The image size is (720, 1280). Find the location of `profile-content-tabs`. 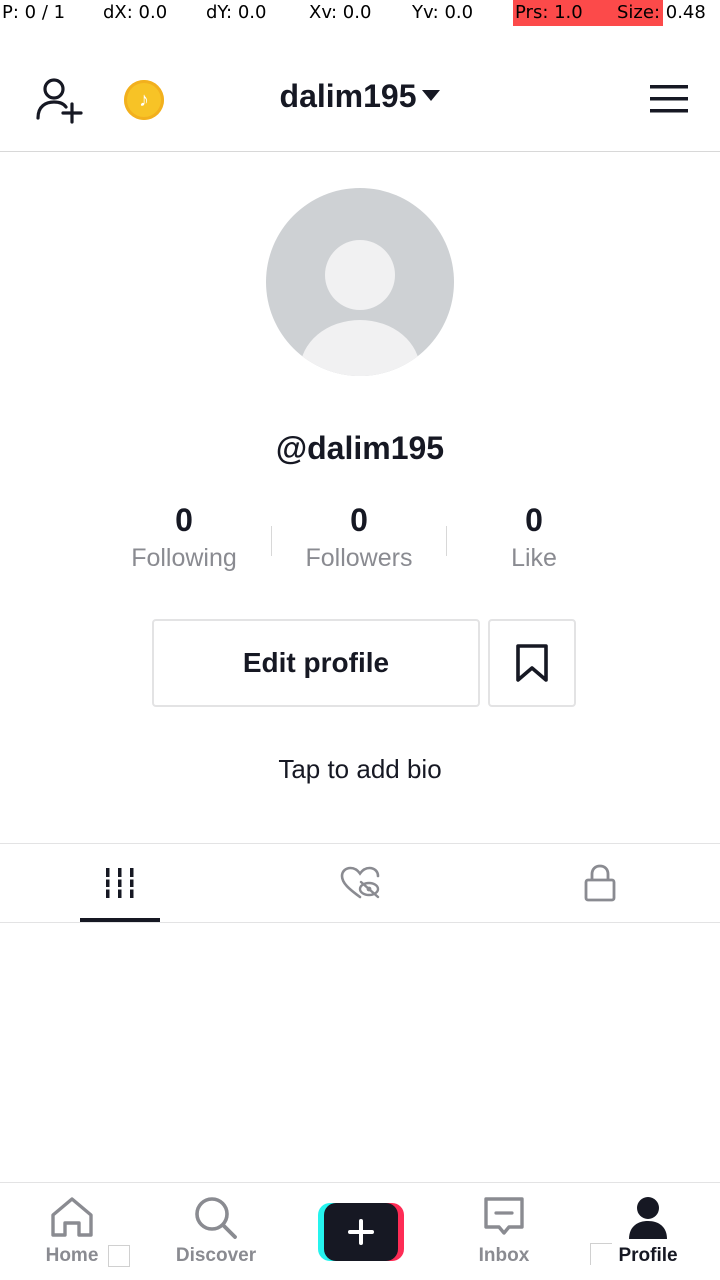

profile-content-tabs is located at coordinates (360, 883).